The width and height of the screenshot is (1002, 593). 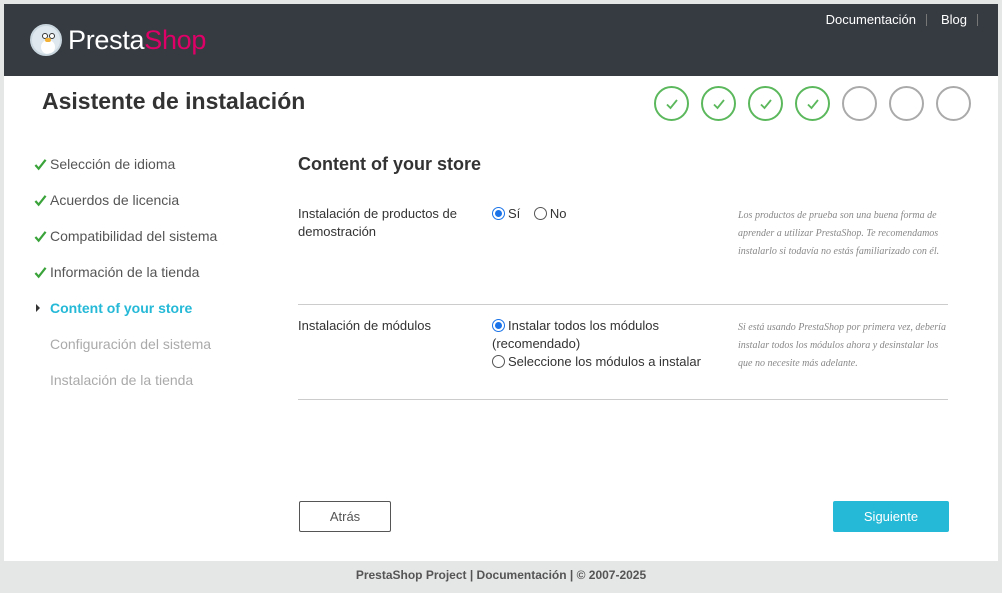 I want to click on select-modules-radio, so click(x=498, y=361).